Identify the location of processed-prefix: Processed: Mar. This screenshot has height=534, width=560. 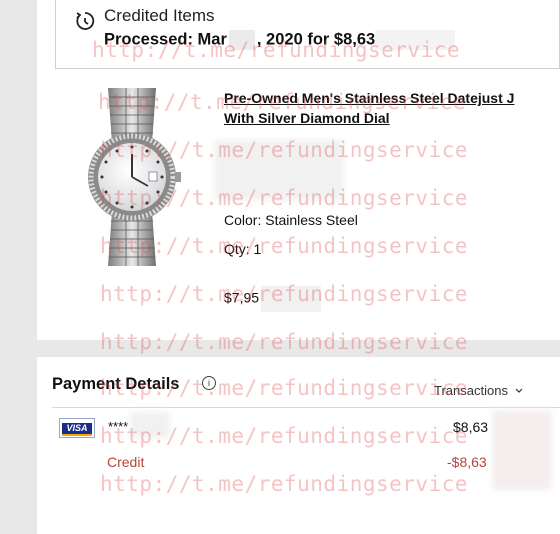
(165, 39).